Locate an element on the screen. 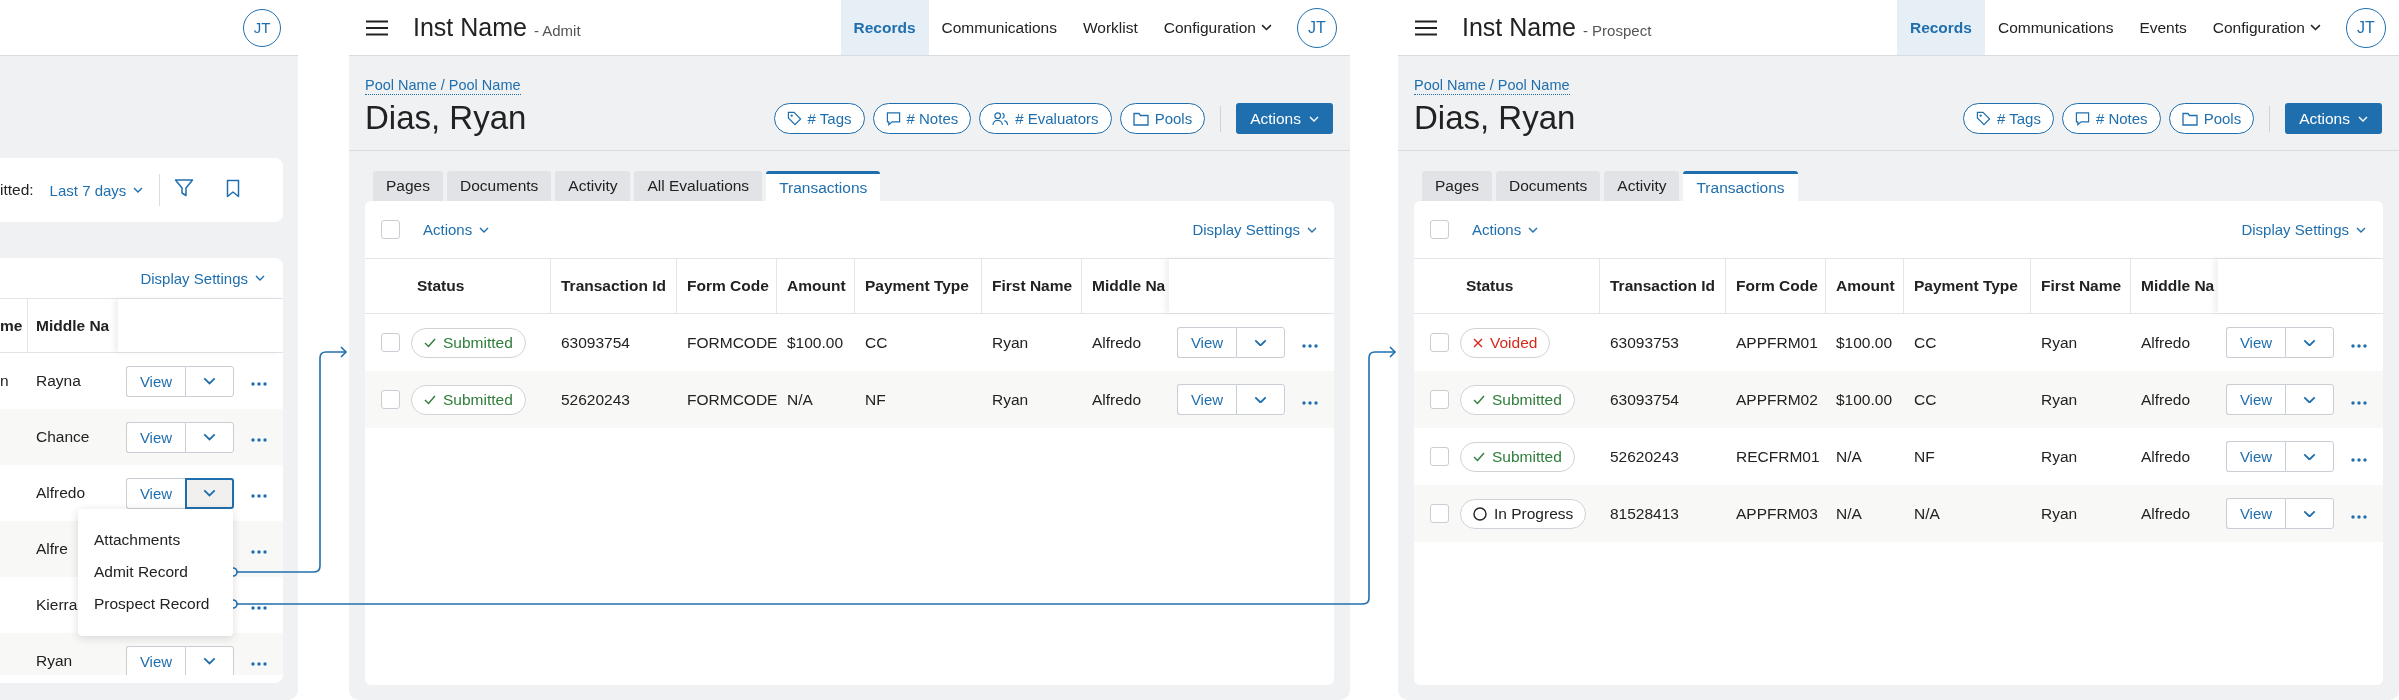 Image resolution: width=2399 pixels, height=700 pixels. table-cell-text: 81528413 is located at coordinates (1644, 513).